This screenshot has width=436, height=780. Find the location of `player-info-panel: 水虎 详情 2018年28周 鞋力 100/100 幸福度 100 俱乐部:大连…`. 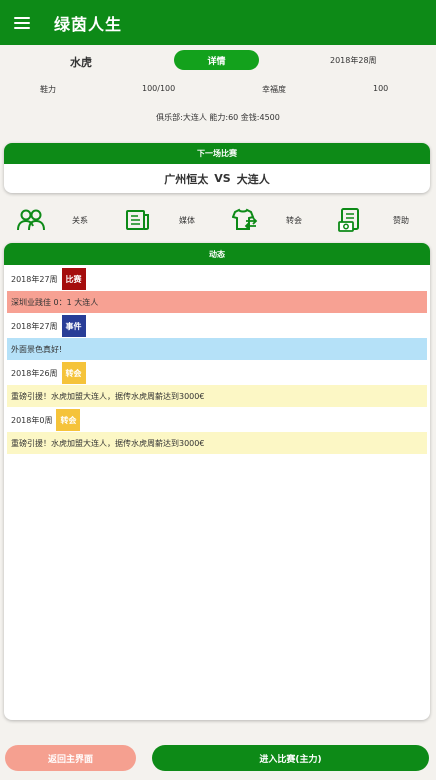

player-info-panel: 水虎 详情 2018年28周 鞋力 100/100 幸福度 100 俱乐部:大连… is located at coordinates (218, 90).